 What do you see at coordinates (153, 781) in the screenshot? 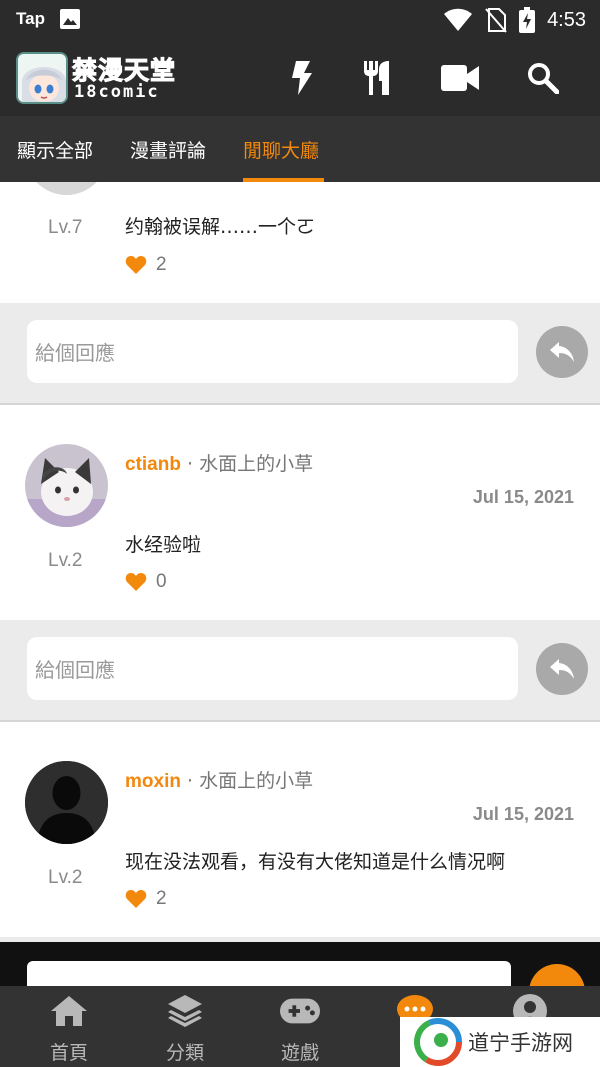
I see `username: moxin` at bounding box center [153, 781].